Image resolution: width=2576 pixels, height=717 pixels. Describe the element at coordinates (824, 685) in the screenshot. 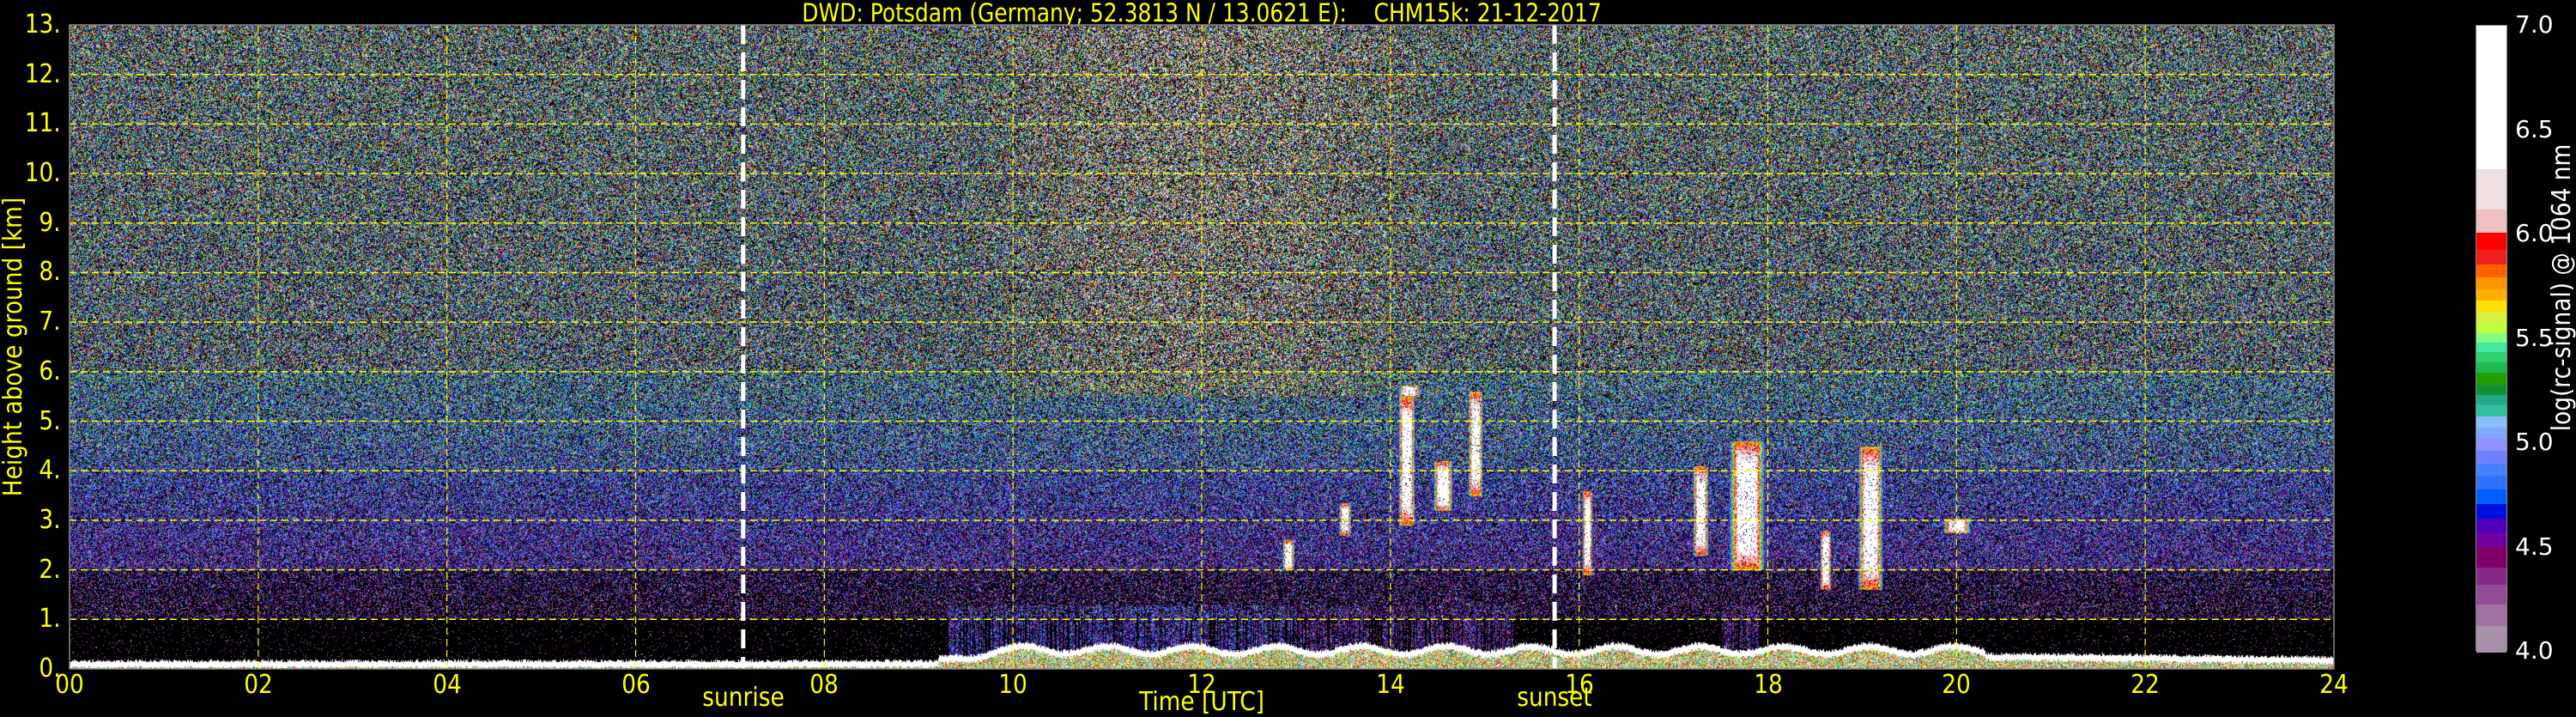

I see `x-tick-label: 08` at that location.